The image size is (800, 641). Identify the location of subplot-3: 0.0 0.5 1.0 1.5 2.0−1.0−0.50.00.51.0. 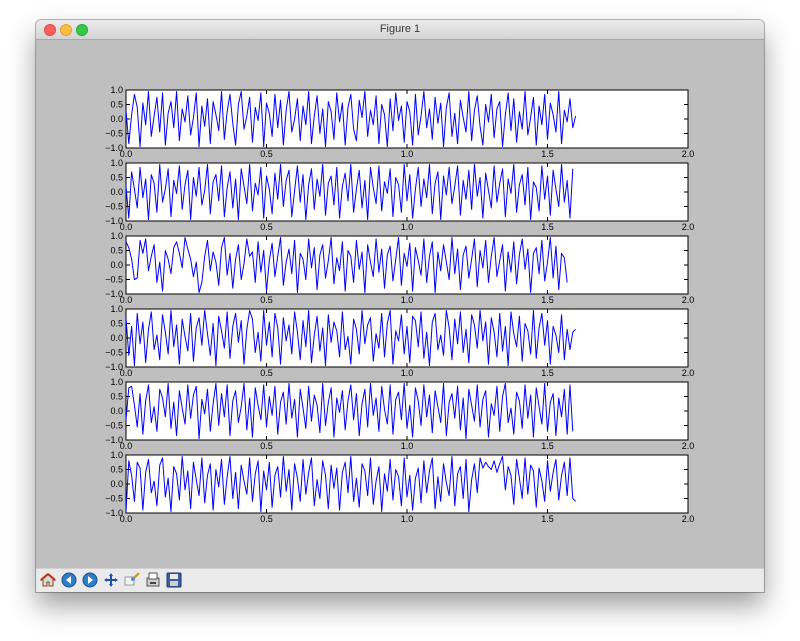
(399, 268).